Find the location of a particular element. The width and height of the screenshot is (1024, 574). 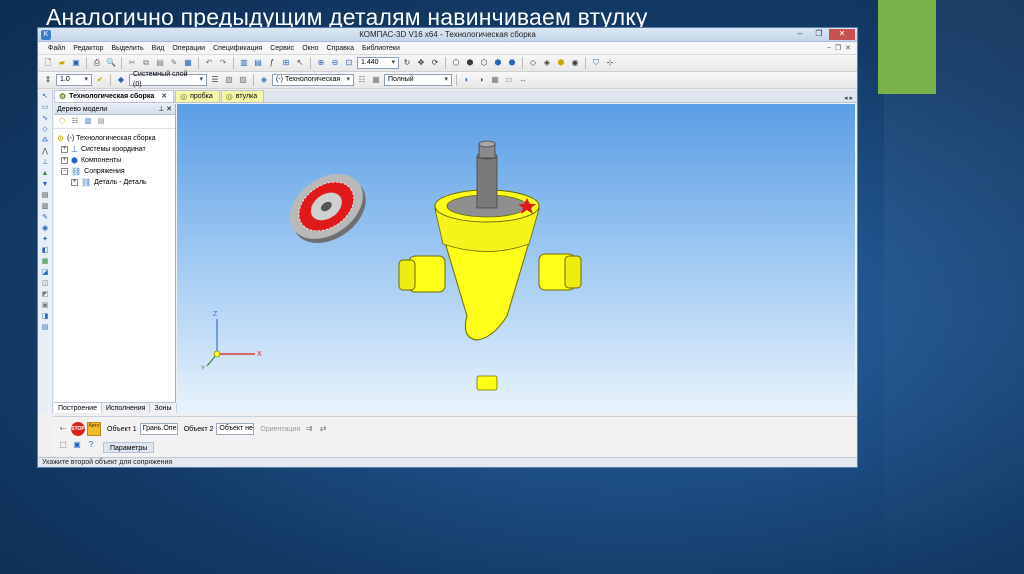

library-small-icon: ▣ is located at coordinates (77, 445).